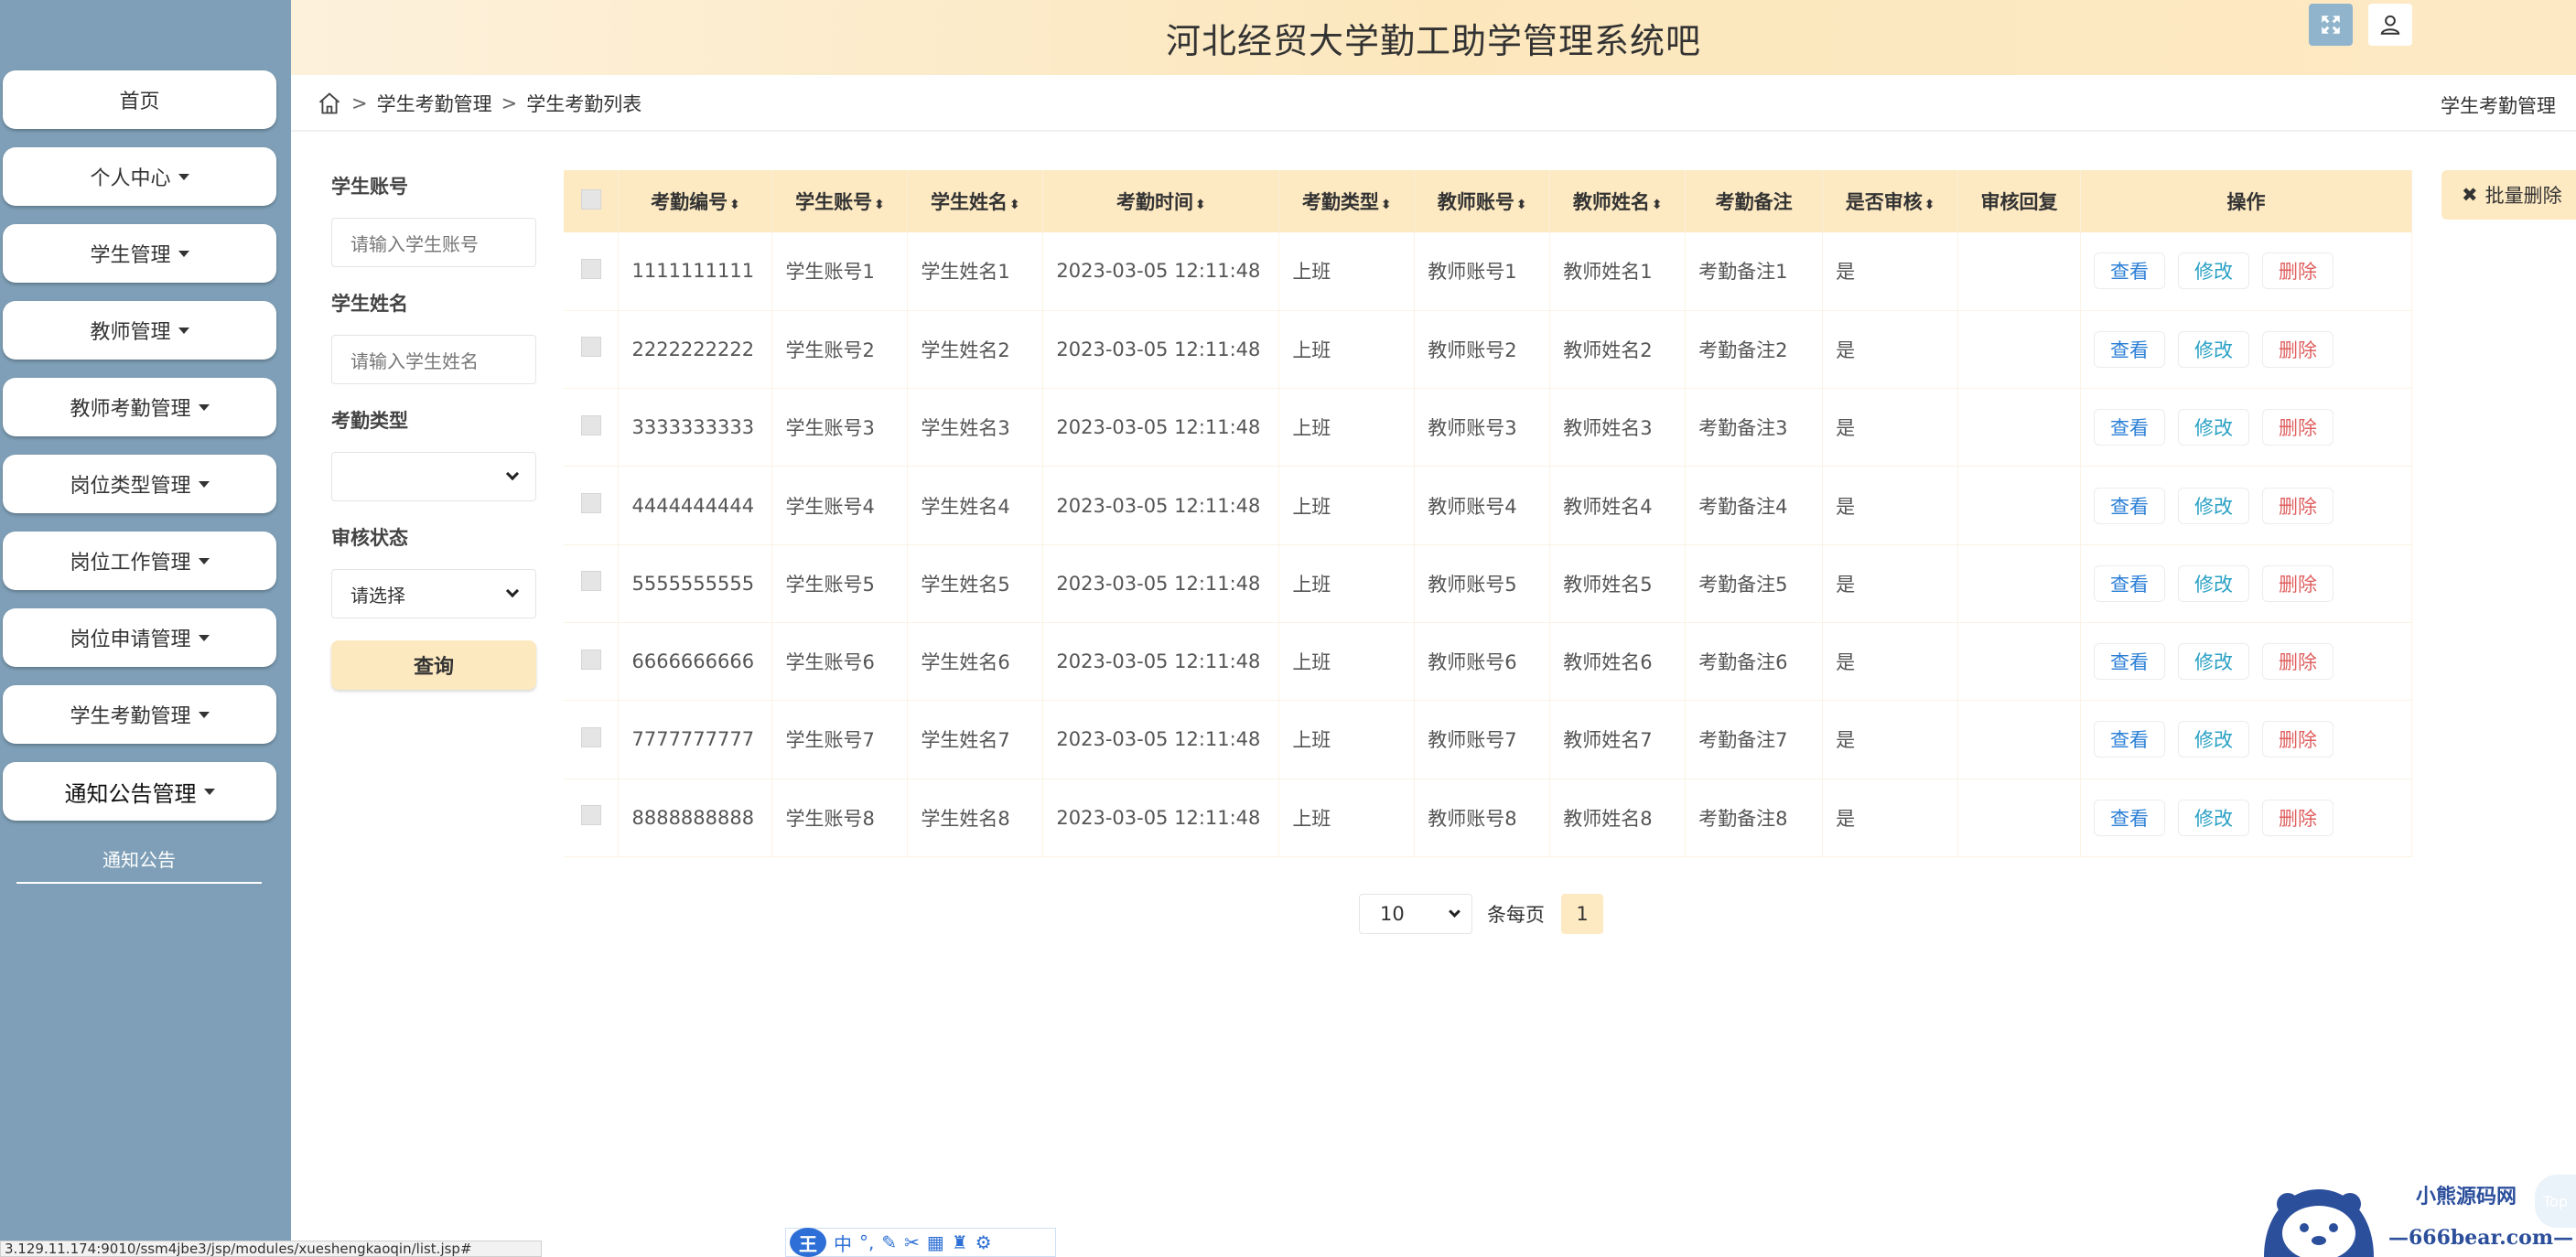 The height and width of the screenshot is (1257, 2576). I want to click on page-size-select: 10, so click(1415, 914).